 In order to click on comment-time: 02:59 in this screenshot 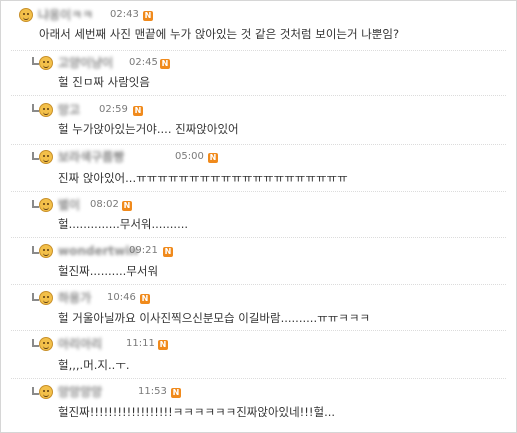, I will do `click(113, 109)`.